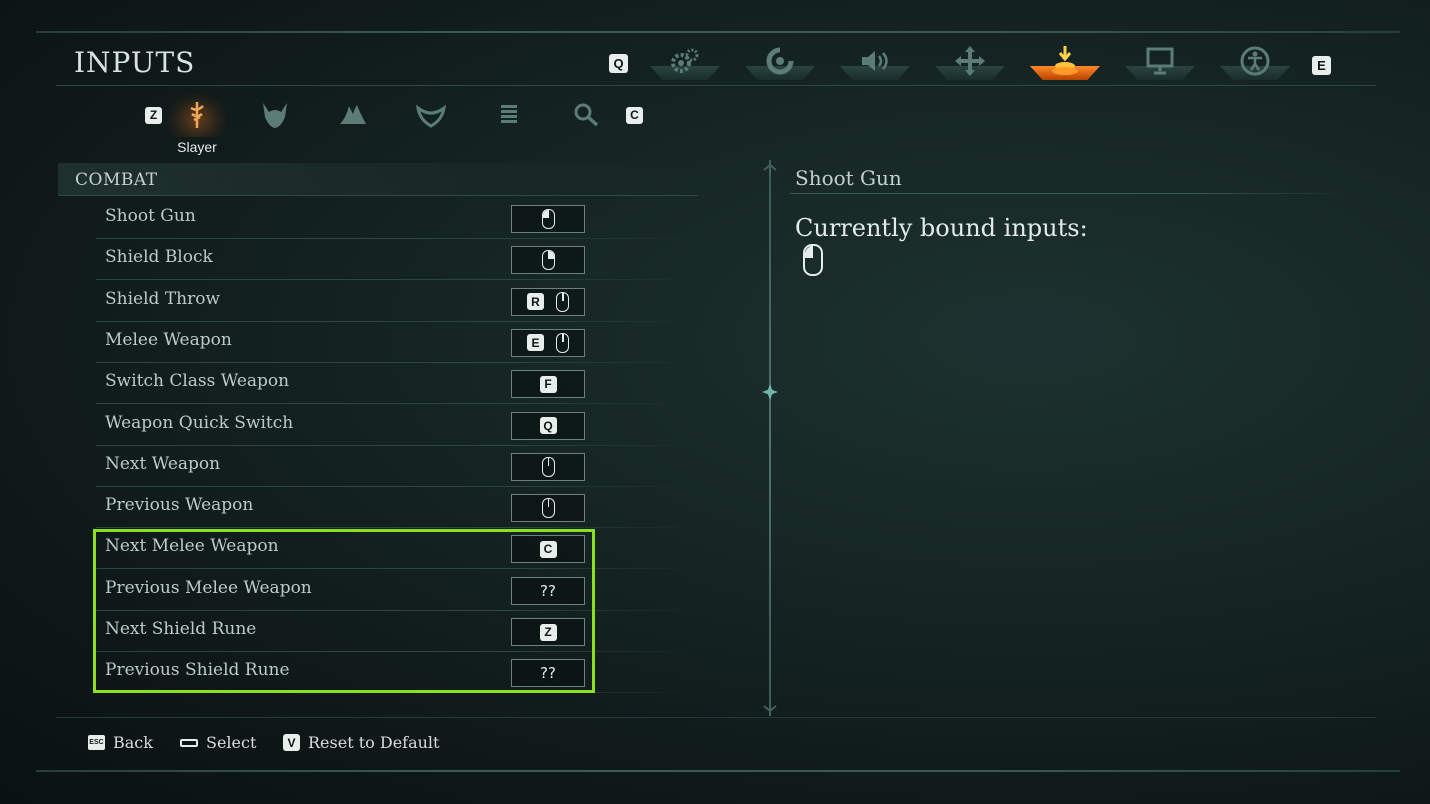 The image size is (1430, 804). Describe the element at coordinates (535, 302) in the screenshot. I see `key-r-icon: R` at that location.